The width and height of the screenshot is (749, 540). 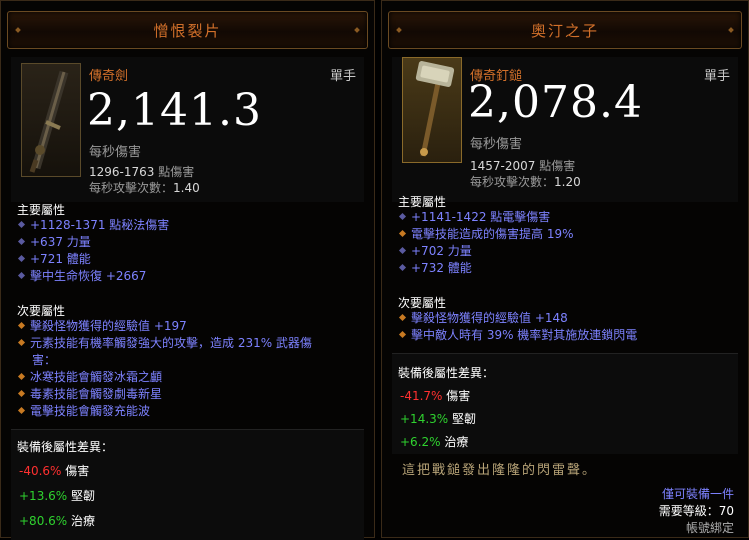 What do you see at coordinates (83, 411) in the screenshot?
I see `secondary-attribute: 電擊技能會觸發充能波` at bounding box center [83, 411].